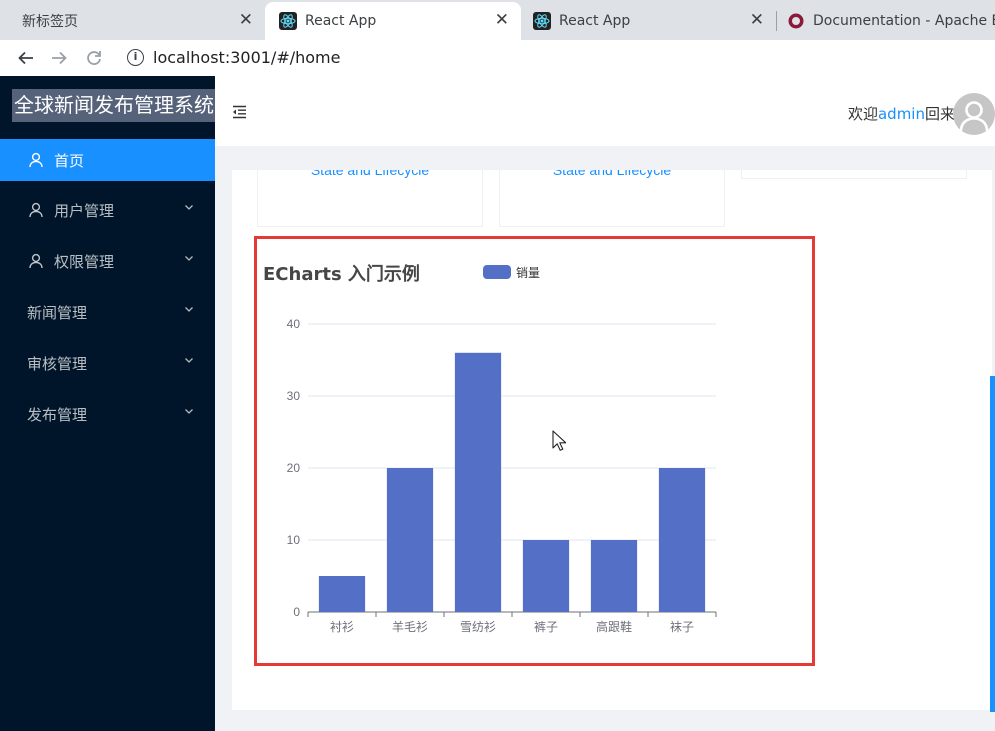 The width and height of the screenshot is (995, 731). What do you see at coordinates (59, 58) in the screenshot?
I see `forward-arrow-icon` at bounding box center [59, 58].